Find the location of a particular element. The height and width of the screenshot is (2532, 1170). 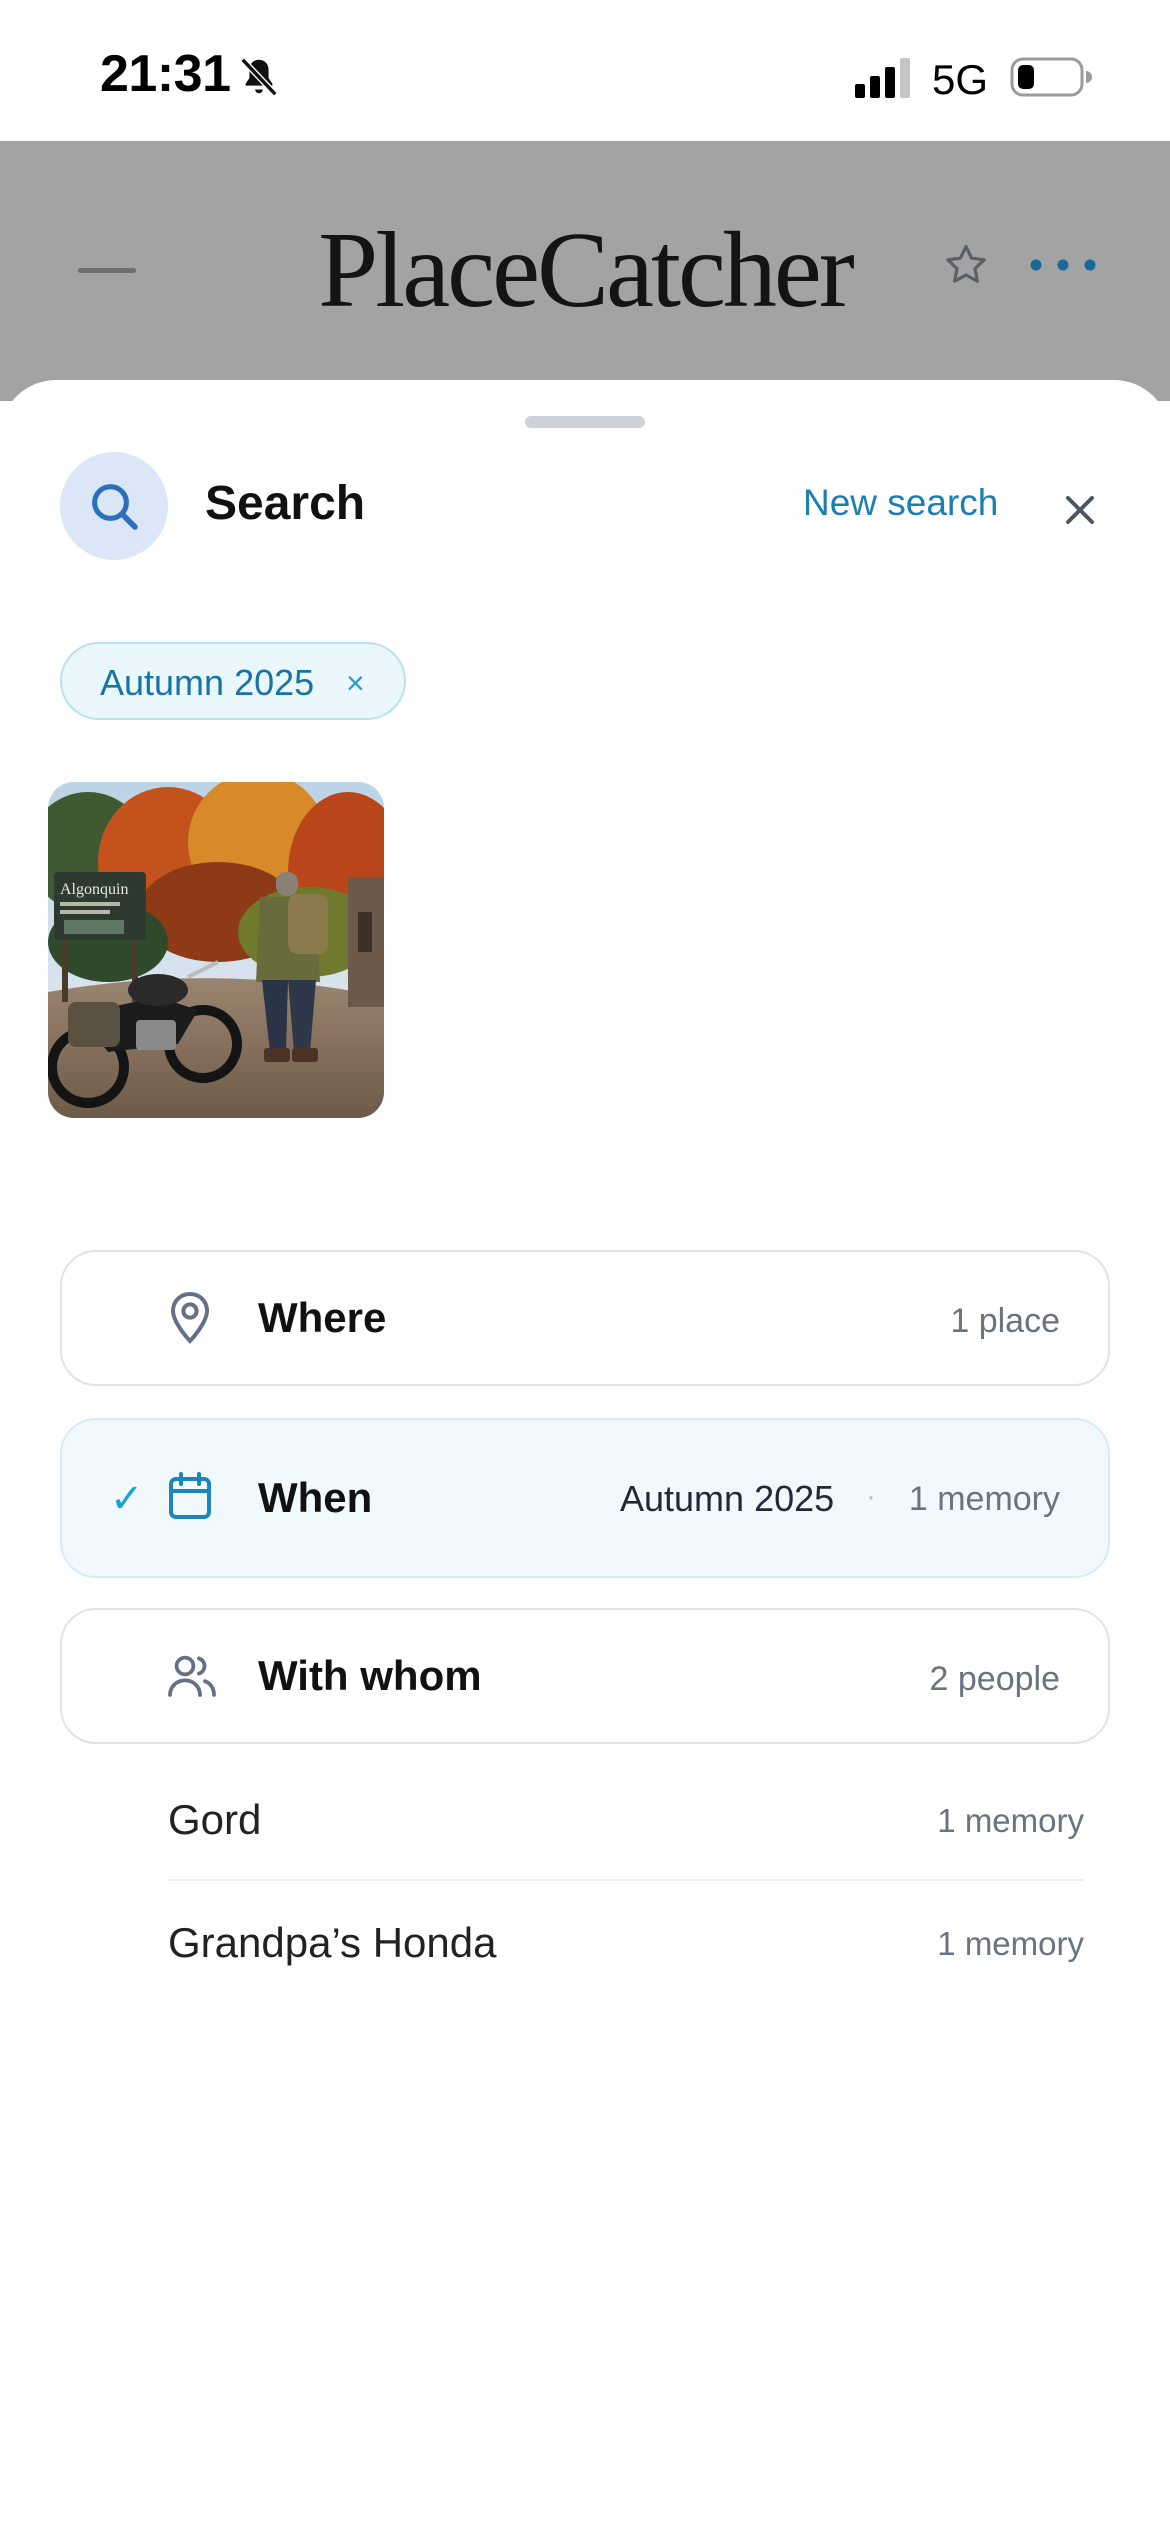

signal-icon is located at coordinates (882, 78).